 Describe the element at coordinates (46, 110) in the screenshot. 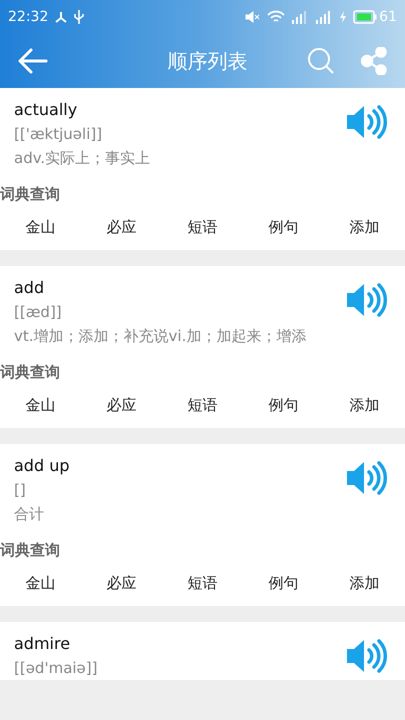

I see `word-text: actually` at that location.